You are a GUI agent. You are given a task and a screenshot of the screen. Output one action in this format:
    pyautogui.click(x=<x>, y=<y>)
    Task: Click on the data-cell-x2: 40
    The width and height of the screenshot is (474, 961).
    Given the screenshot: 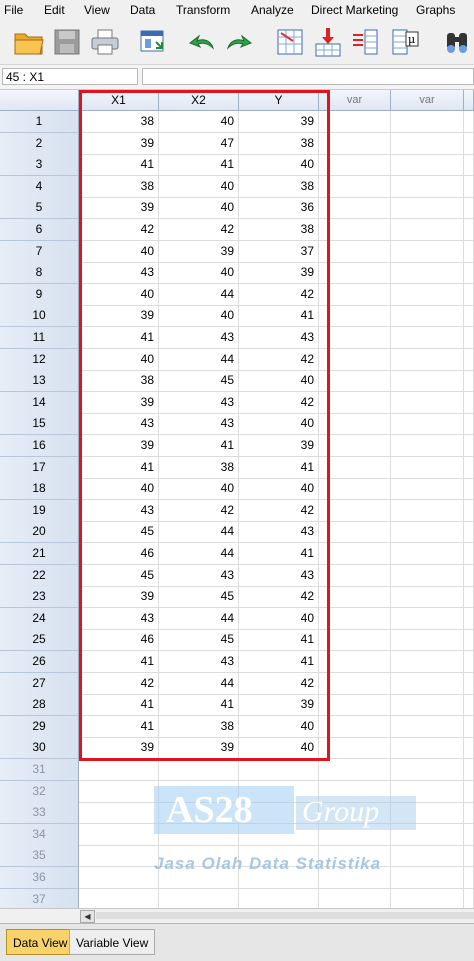 What is the action you would take?
    pyautogui.click(x=199, y=208)
    